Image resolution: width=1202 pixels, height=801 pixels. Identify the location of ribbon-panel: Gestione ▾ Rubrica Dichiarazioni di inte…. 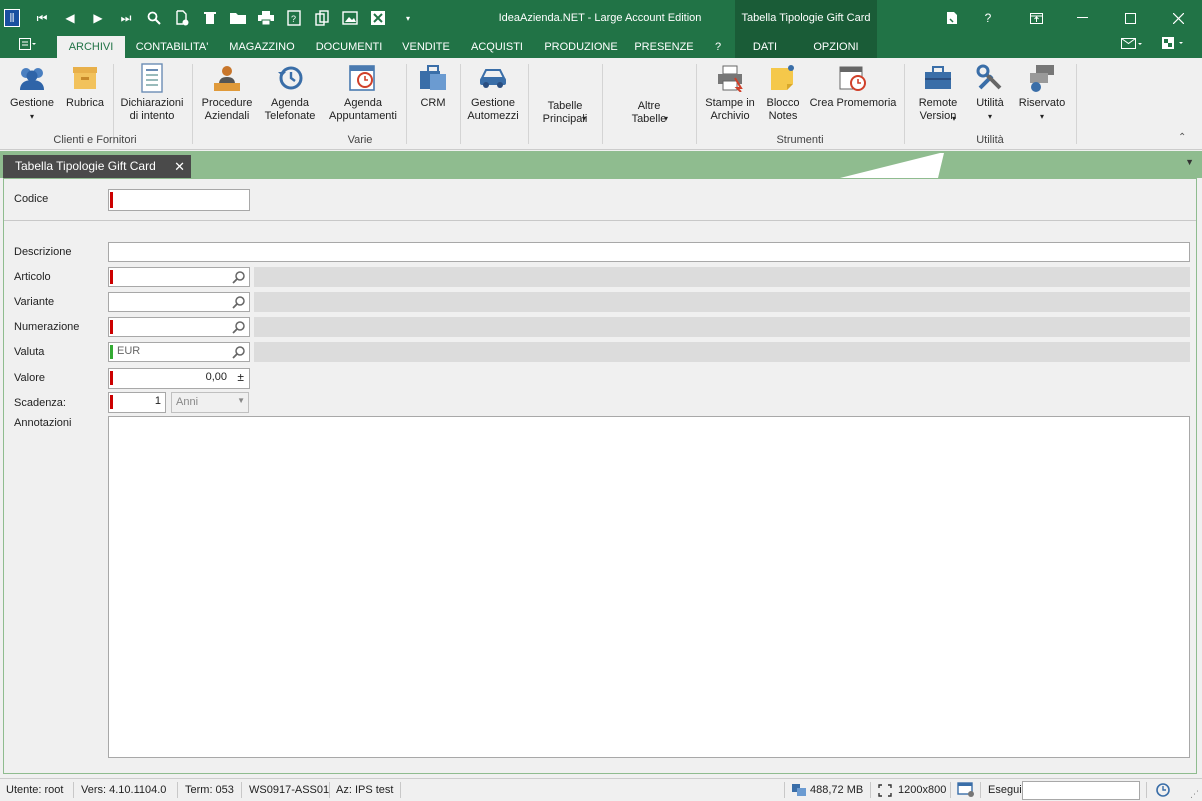
(601, 104).